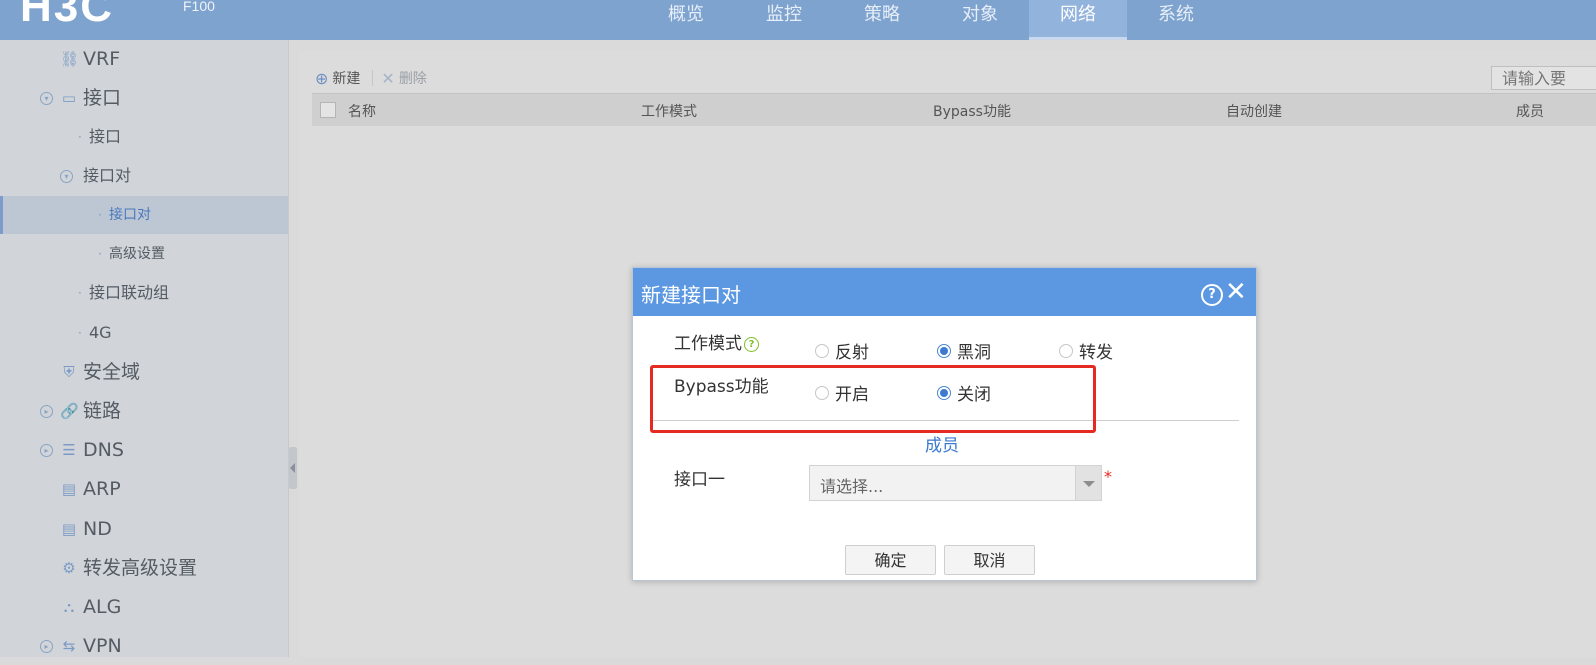  What do you see at coordinates (69, 489) in the screenshot?
I see `arp-icon: ▤` at bounding box center [69, 489].